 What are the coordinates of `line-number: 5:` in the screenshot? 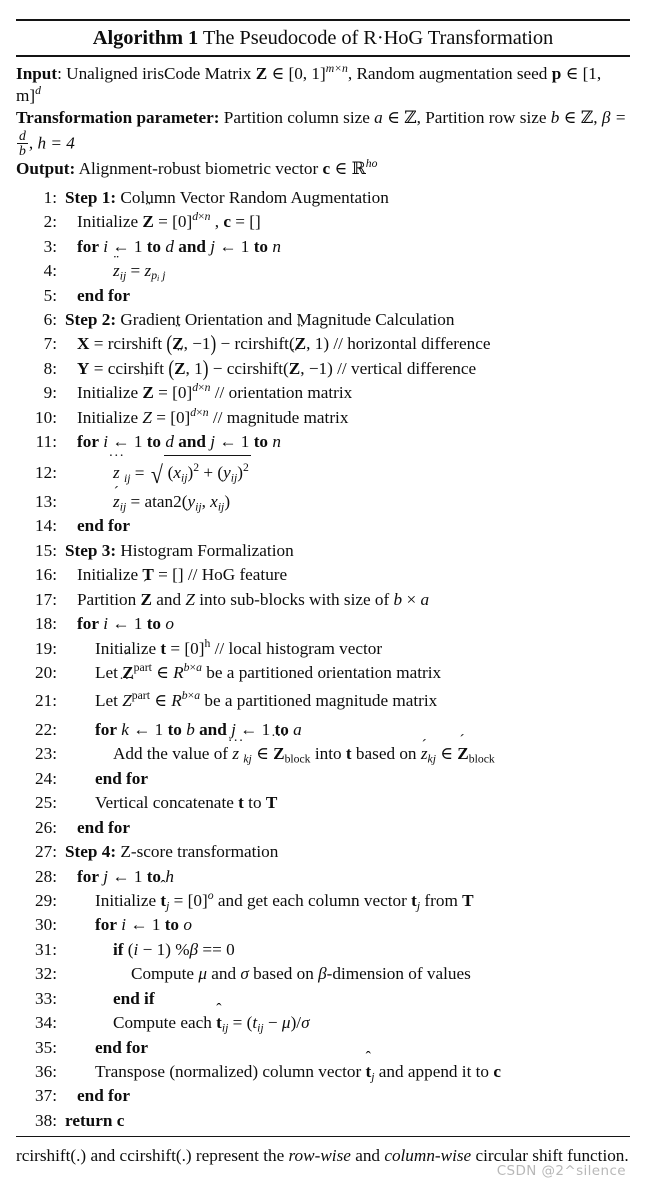 It's located at (50, 295).